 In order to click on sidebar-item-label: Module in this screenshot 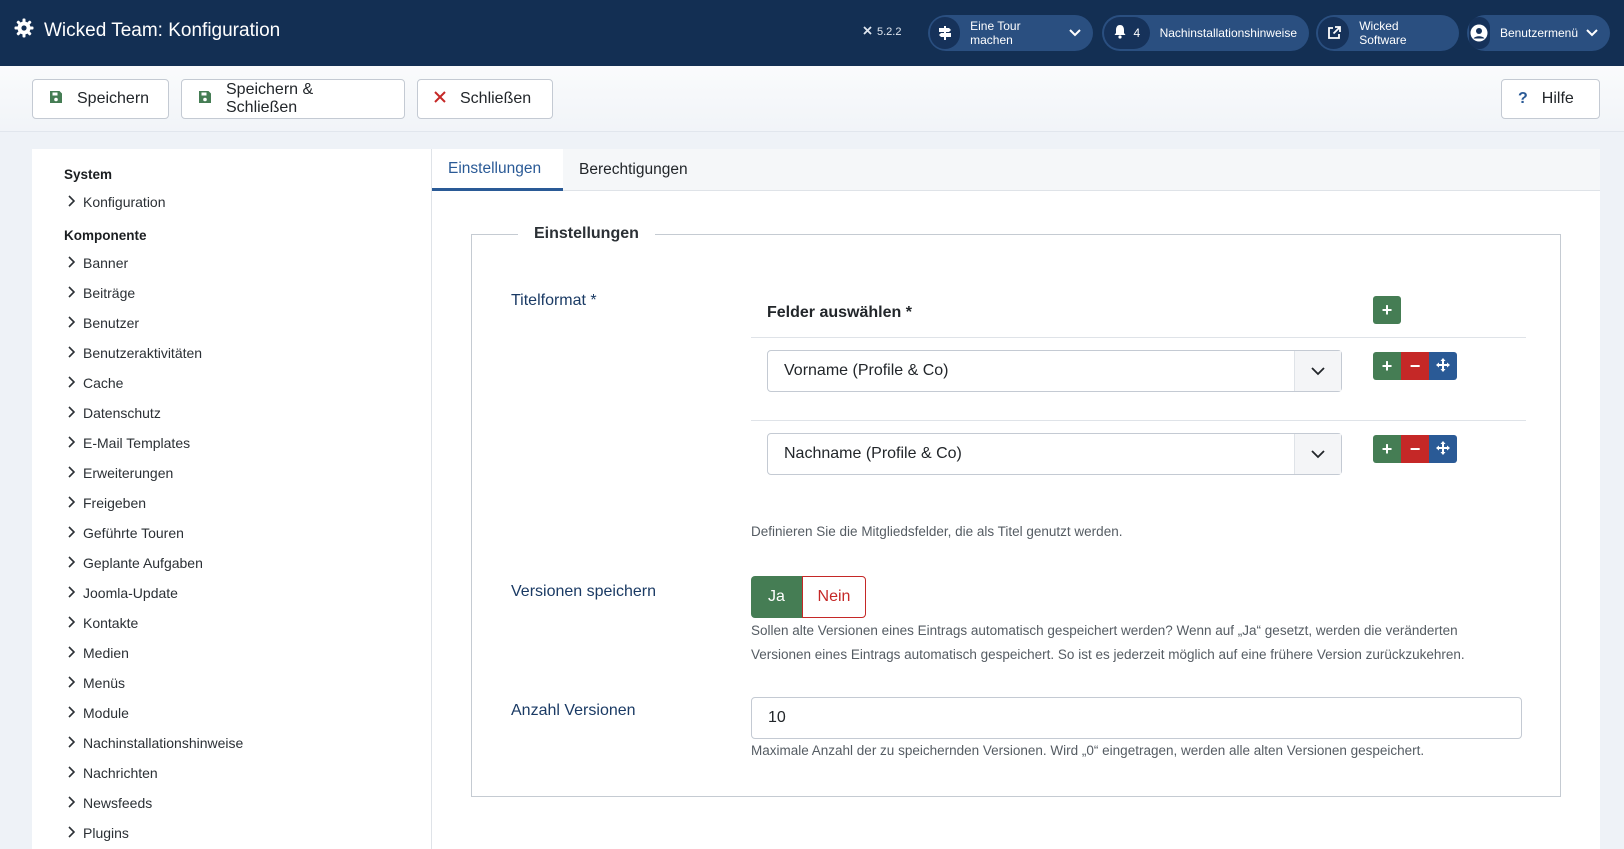, I will do `click(106, 713)`.